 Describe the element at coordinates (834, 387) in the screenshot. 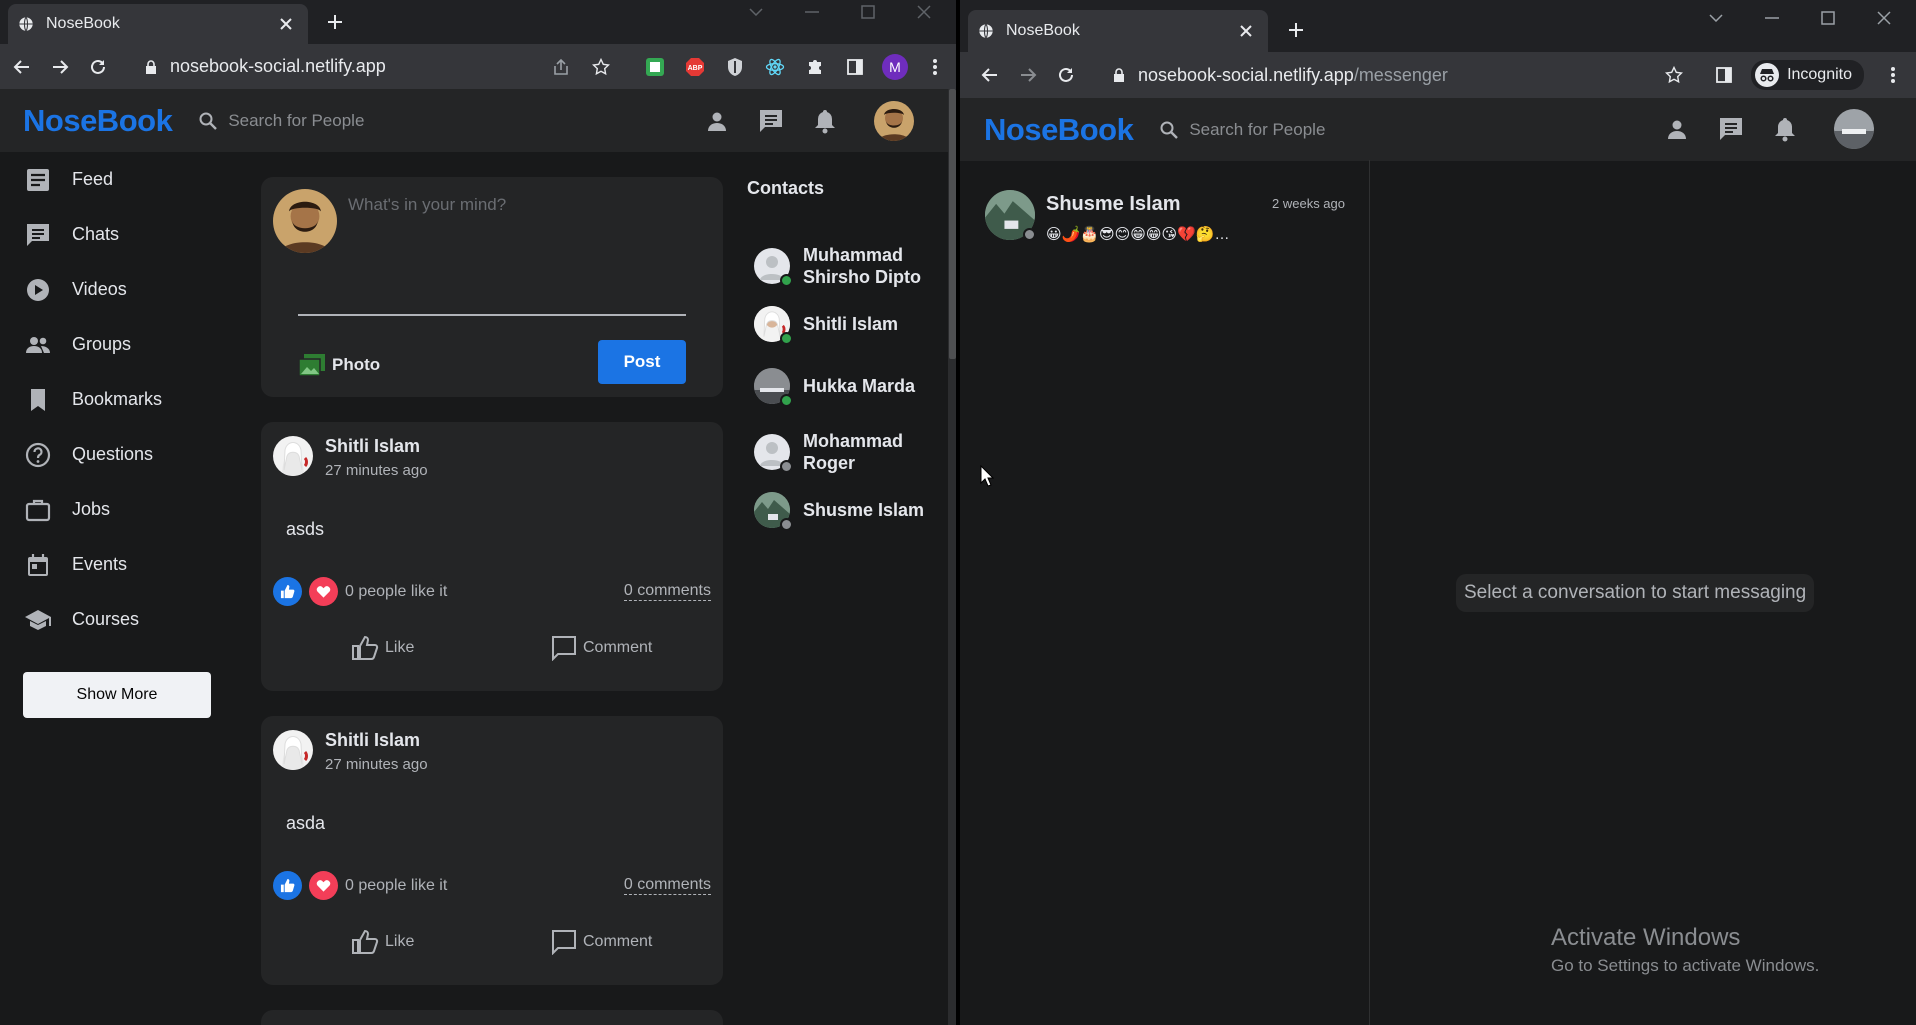

I see `contact-item: Hukka Marda` at that location.